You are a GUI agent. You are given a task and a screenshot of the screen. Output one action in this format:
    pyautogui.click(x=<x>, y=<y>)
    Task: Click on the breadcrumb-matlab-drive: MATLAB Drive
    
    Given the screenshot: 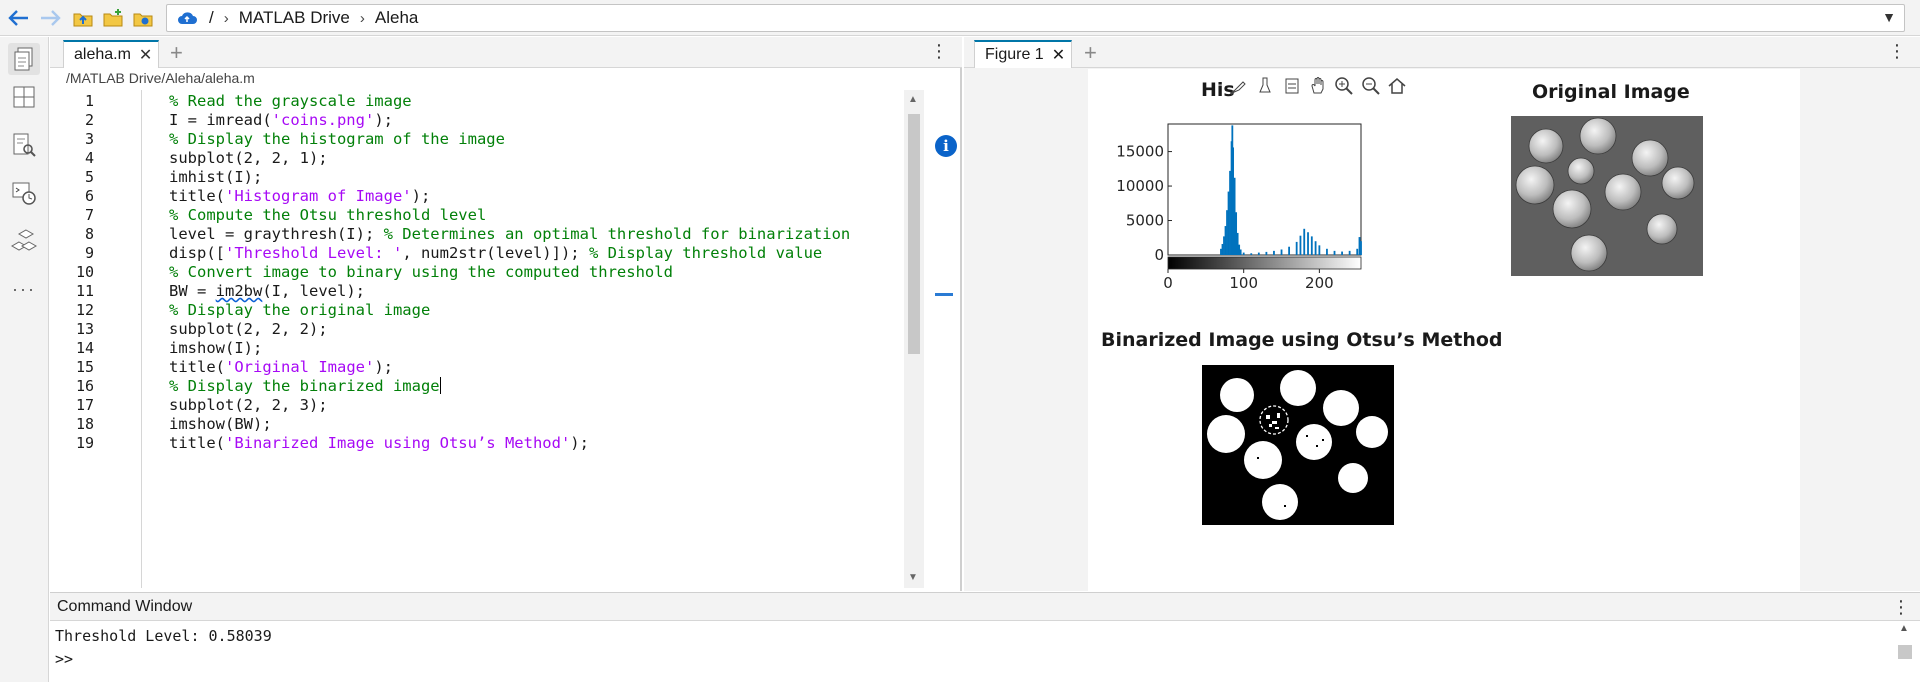 What is the action you would take?
    pyautogui.click(x=294, y=18)
    